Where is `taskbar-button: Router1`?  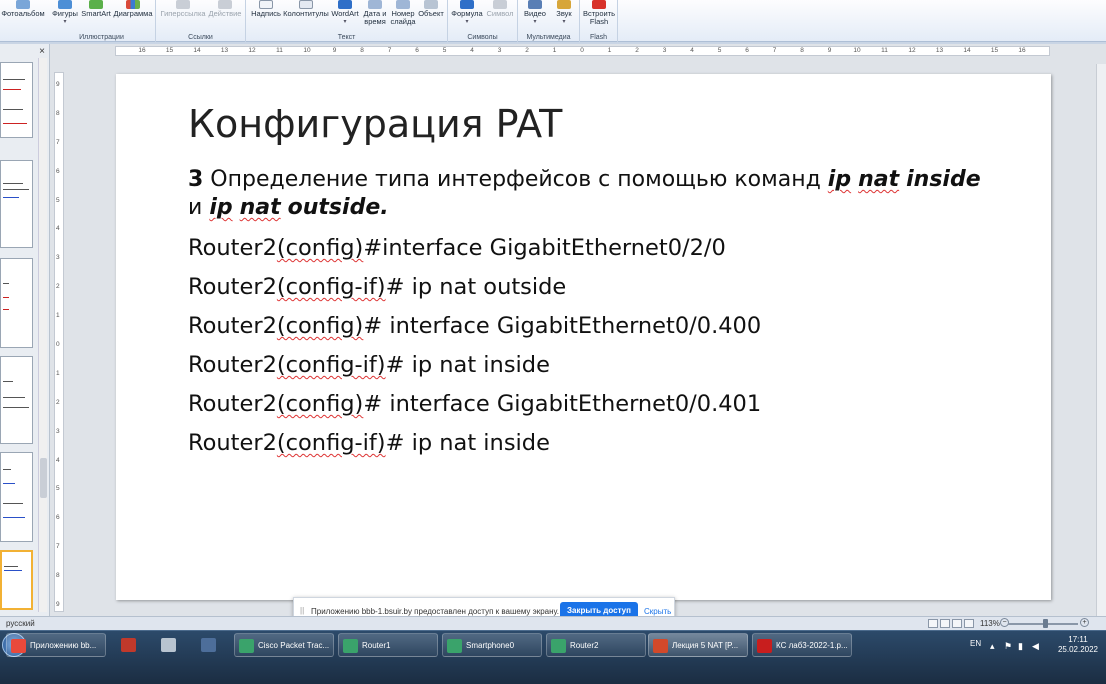
taskbar-button: Router1 is located at coordinates (388, 645).